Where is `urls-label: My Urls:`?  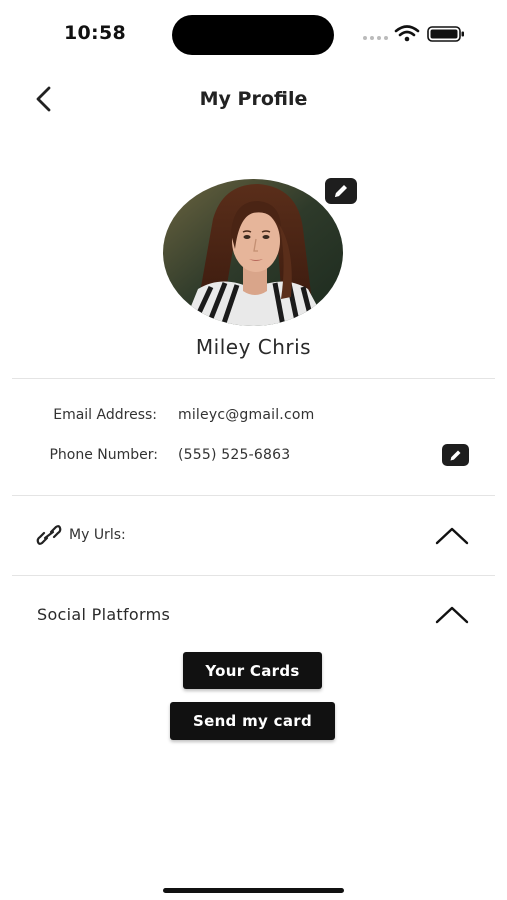
urls-label: My Urls: is located at coordinates (97, 535).